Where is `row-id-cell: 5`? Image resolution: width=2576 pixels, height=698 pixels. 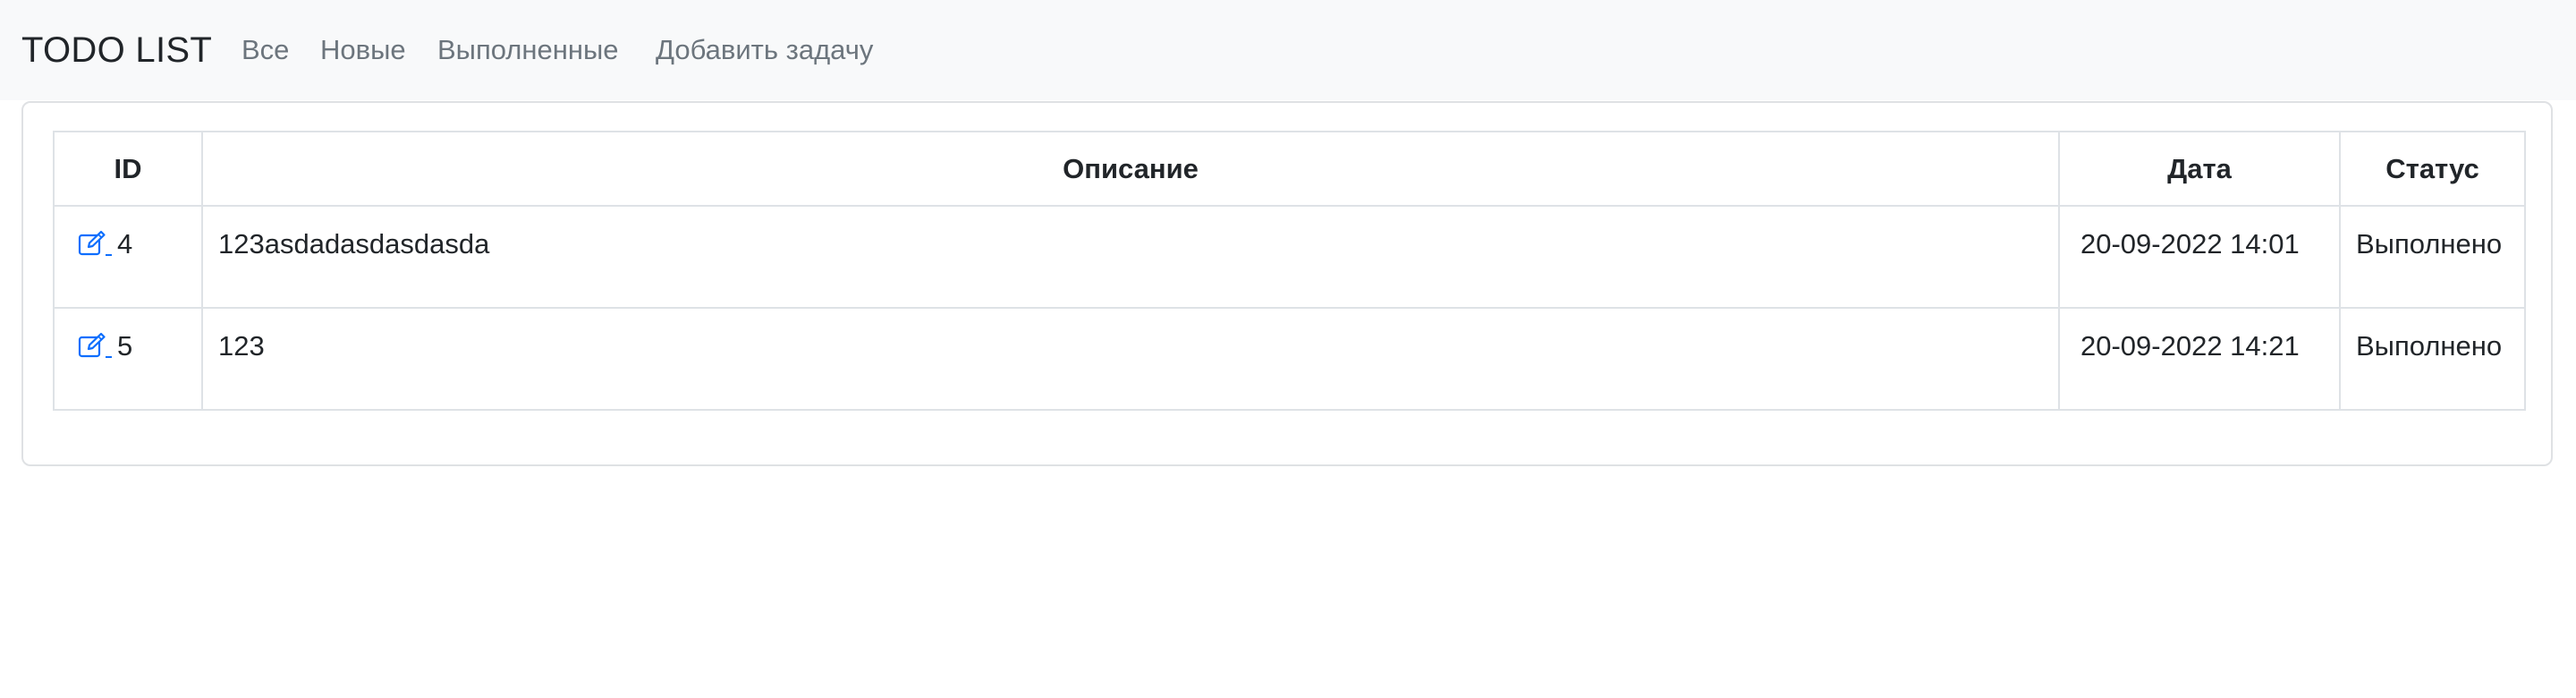 row-id-cell: 5 is located at coordinates (128, 359).